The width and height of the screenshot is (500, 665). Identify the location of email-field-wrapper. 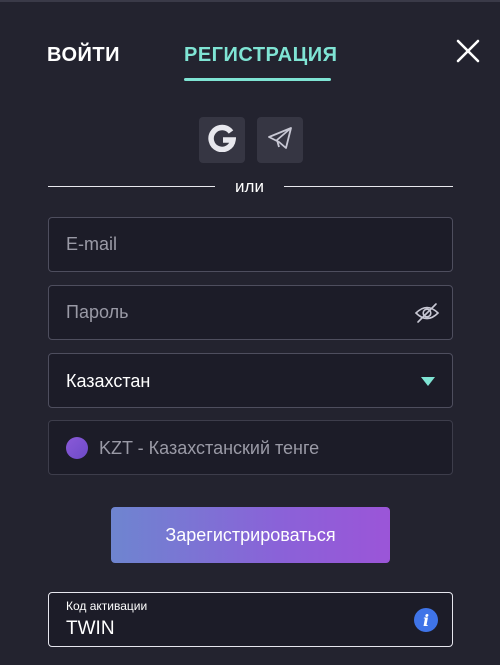
(250, 244).